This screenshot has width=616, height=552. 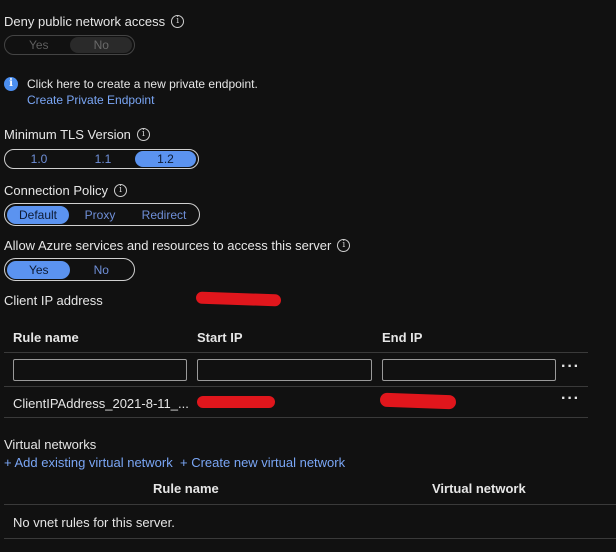 What do you see at coordinates (39, 159) in the screenshot?
I see `tls-option-1-0: 1.0` at bounding box center [39, 159].